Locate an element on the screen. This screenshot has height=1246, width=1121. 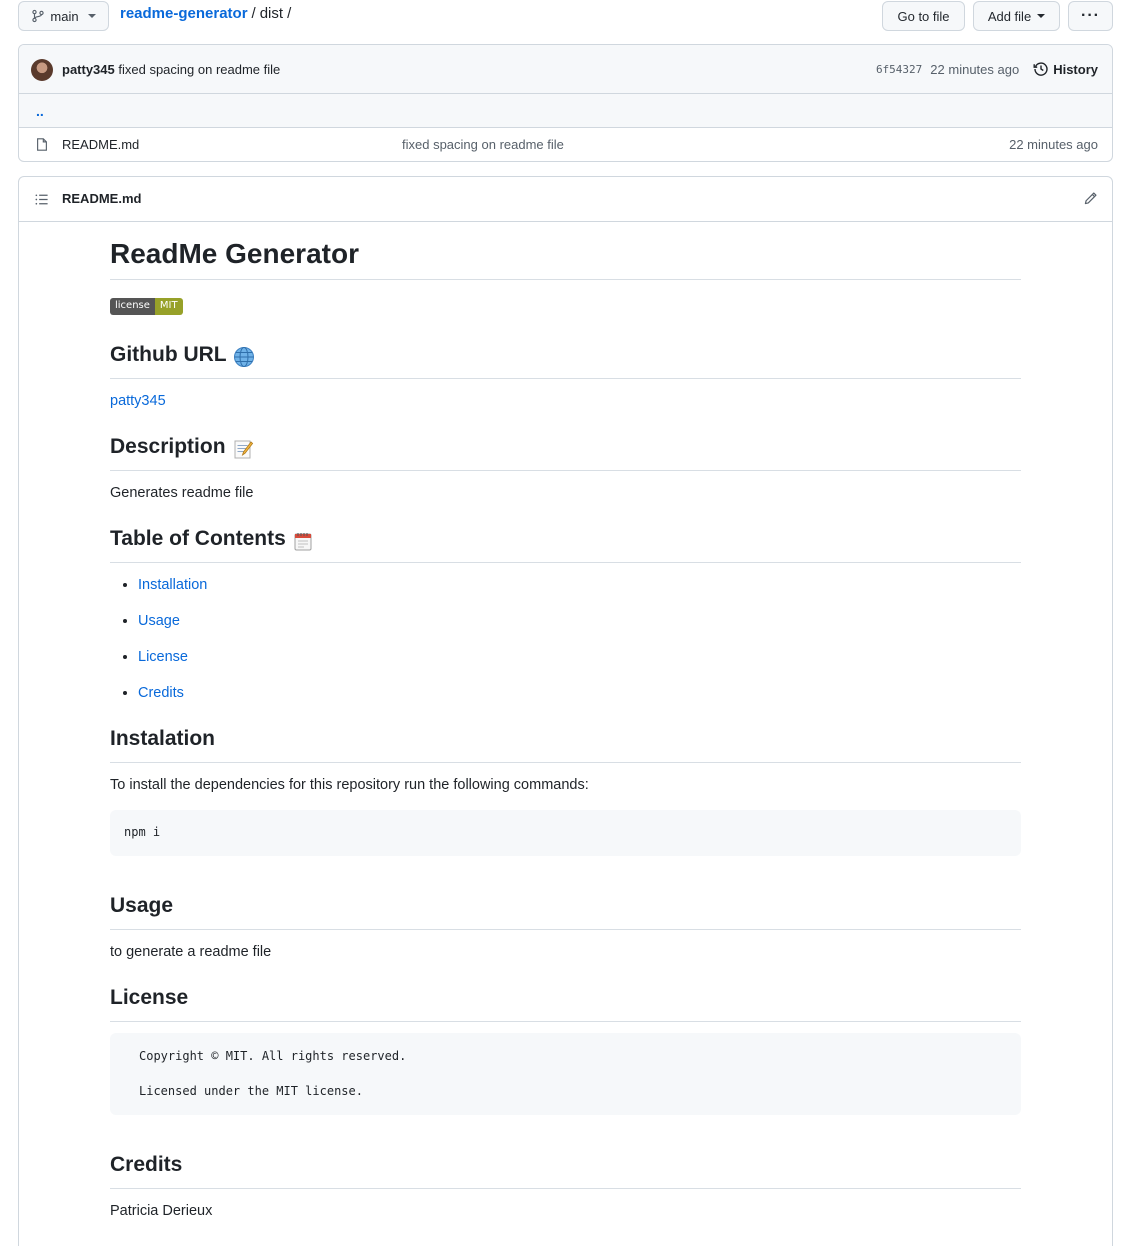
readme-filename: README.md is located at coordinates (102, 198).